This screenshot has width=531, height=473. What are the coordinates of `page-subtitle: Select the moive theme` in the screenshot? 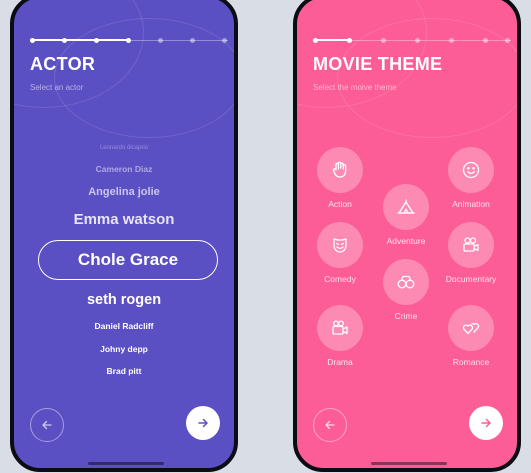 It's located at (355, 87).